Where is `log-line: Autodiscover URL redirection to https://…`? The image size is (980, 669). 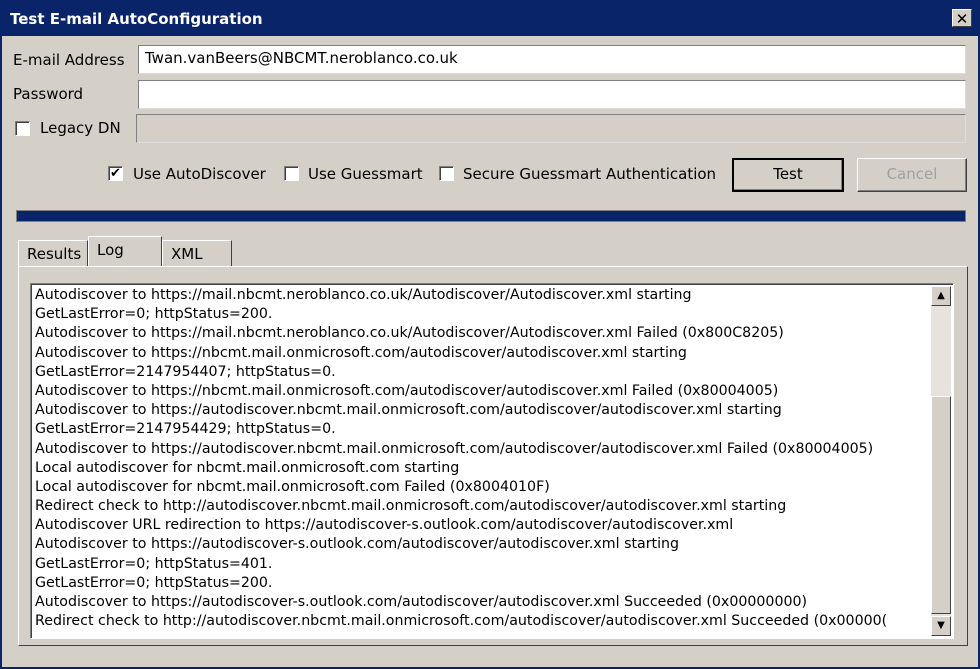 log-line: Autodiscover URL redirection to https://… is located at coordinates (384, 525).